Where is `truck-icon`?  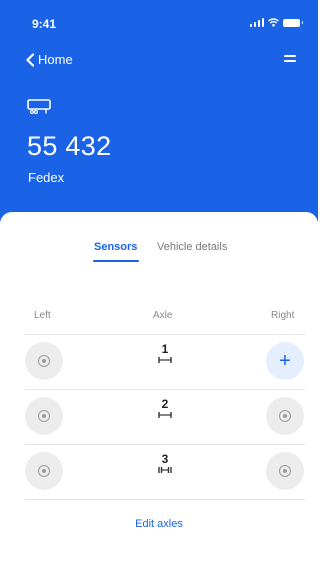 truck-icon is located at coordinates (39, 107).